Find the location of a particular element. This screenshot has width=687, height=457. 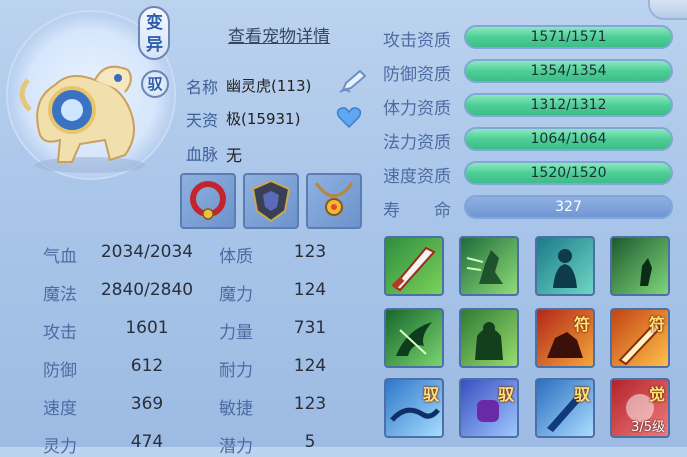

aptitude-bar: 1312/1312 is located at coordinates (568, 105).